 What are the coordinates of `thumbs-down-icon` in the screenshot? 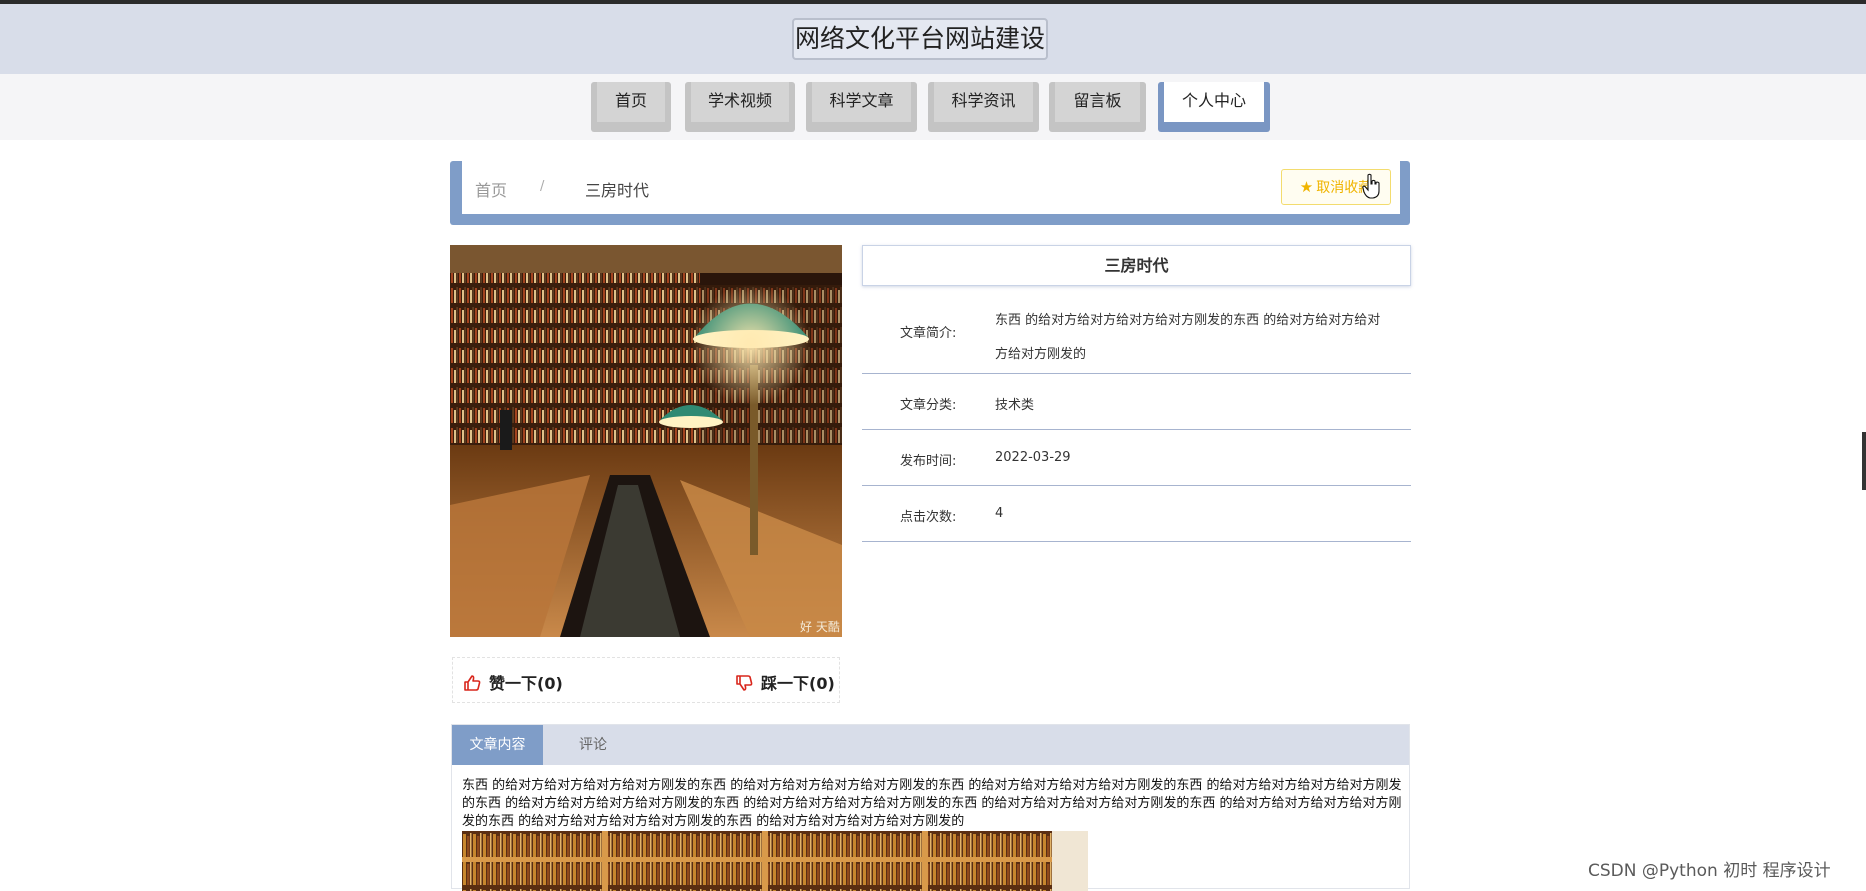 It's located at (744, 683).